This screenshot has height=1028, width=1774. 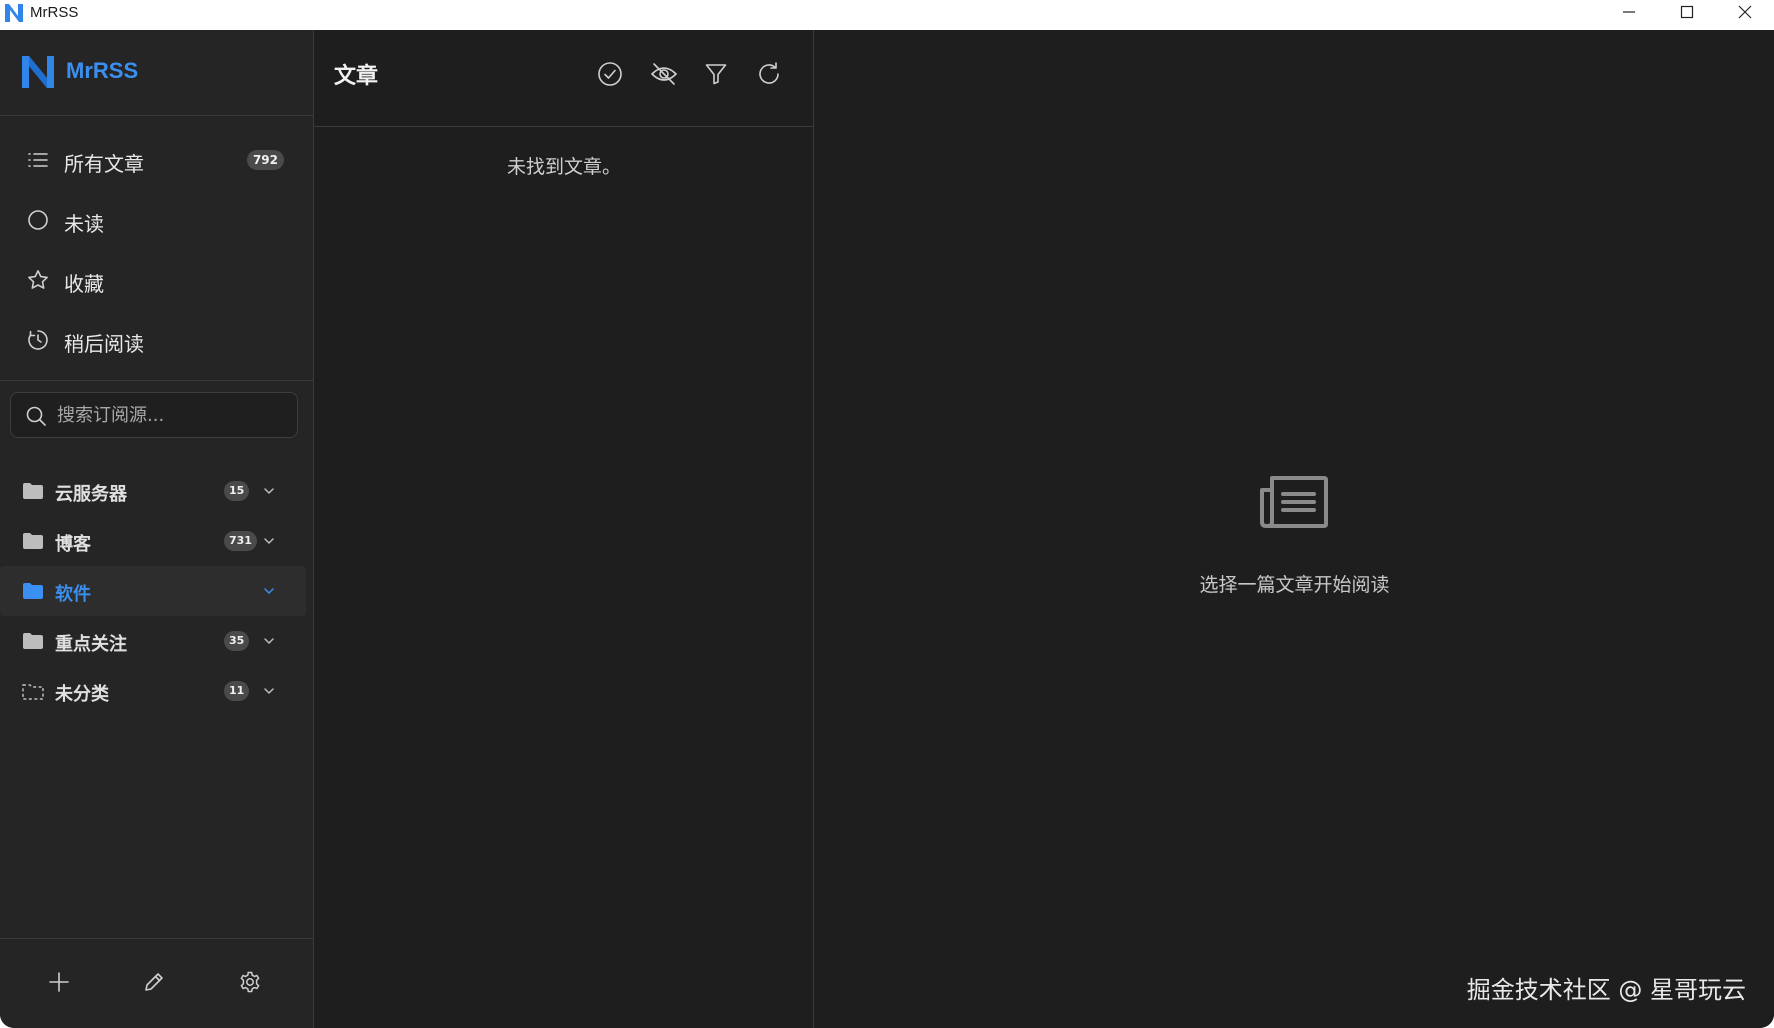 I want to click on folder-item-cloud-servers: 云服务器 15, so click(x=157, y=491).